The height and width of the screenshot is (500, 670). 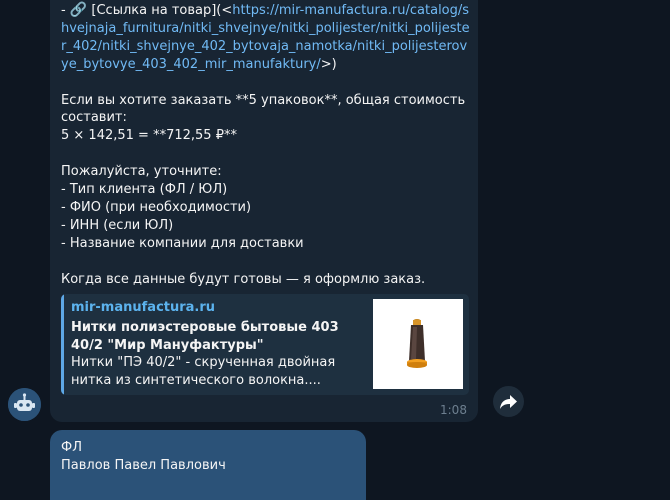 I want to click on message-time: 1:08, so click(x=453, y=410).